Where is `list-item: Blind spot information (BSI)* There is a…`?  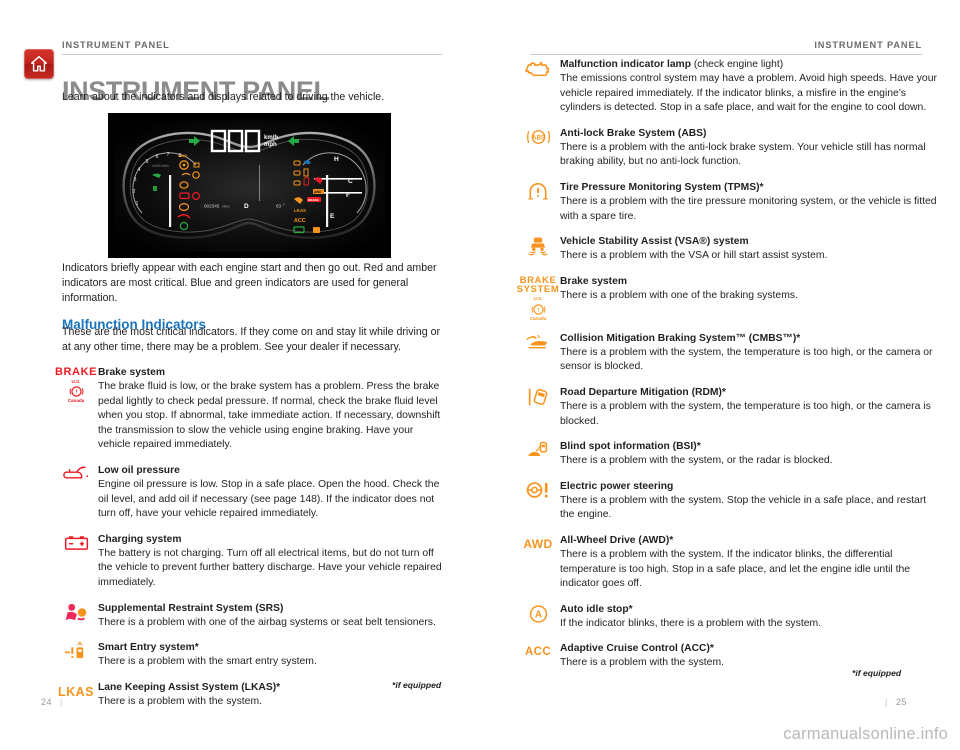 list-item: Blind spot information (BSI)* There is a… is located at coordinates (714, 454).